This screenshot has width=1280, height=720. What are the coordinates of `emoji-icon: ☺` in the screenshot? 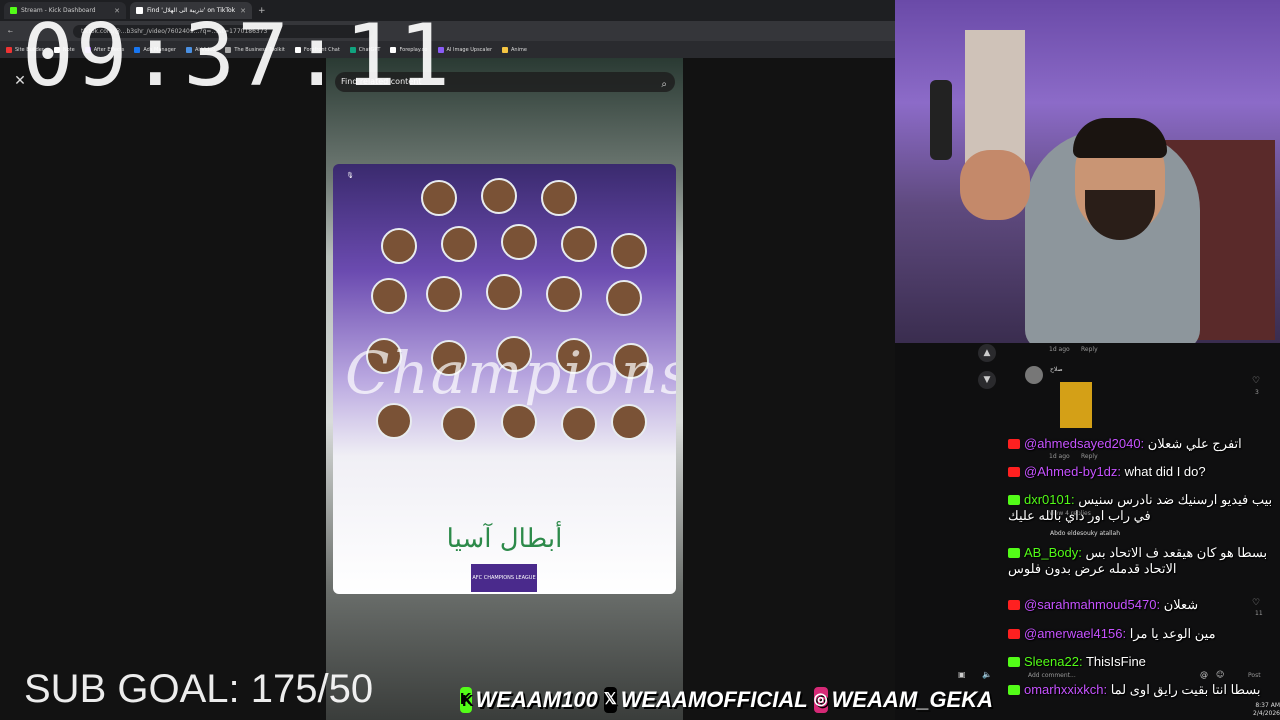 It's located at (1220, 674).